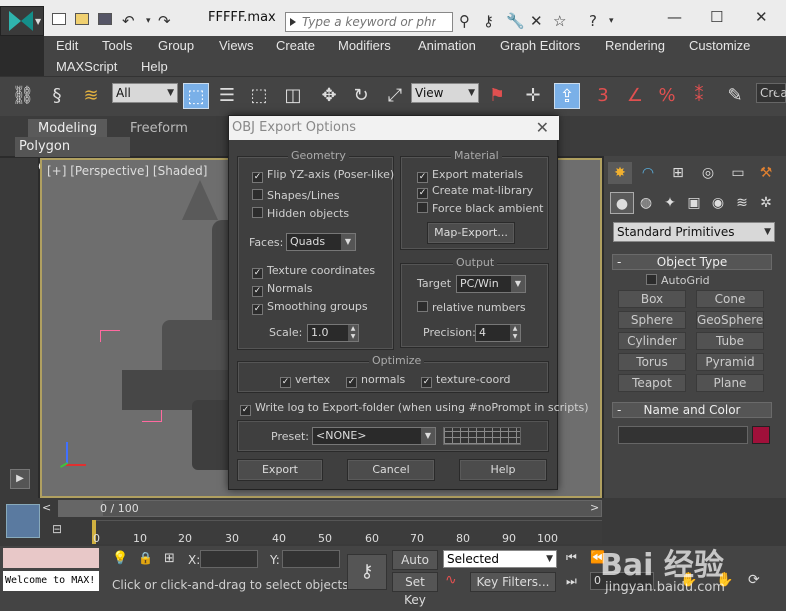 The width and height of the screenshot is (786, 611). Describe the element at coordinates (22, 21) in the screenshot. I see `app-logo-menu-button: ▼` at that location.